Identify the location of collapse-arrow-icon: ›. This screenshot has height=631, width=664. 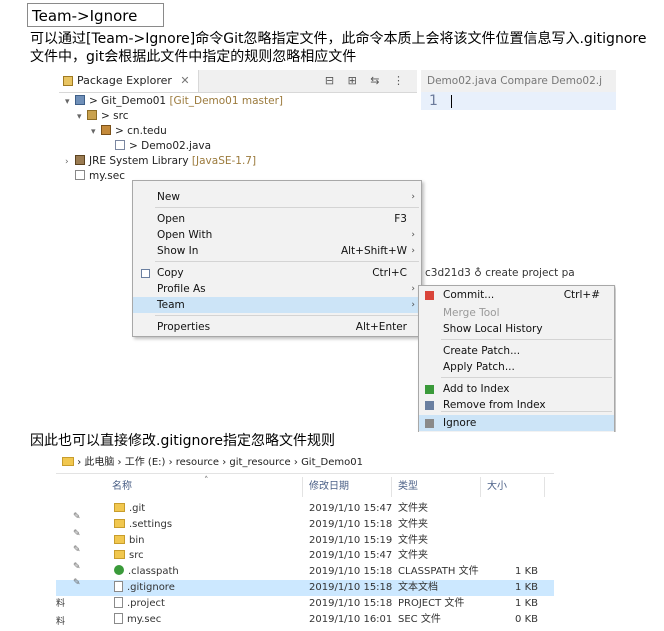
(70, 162).